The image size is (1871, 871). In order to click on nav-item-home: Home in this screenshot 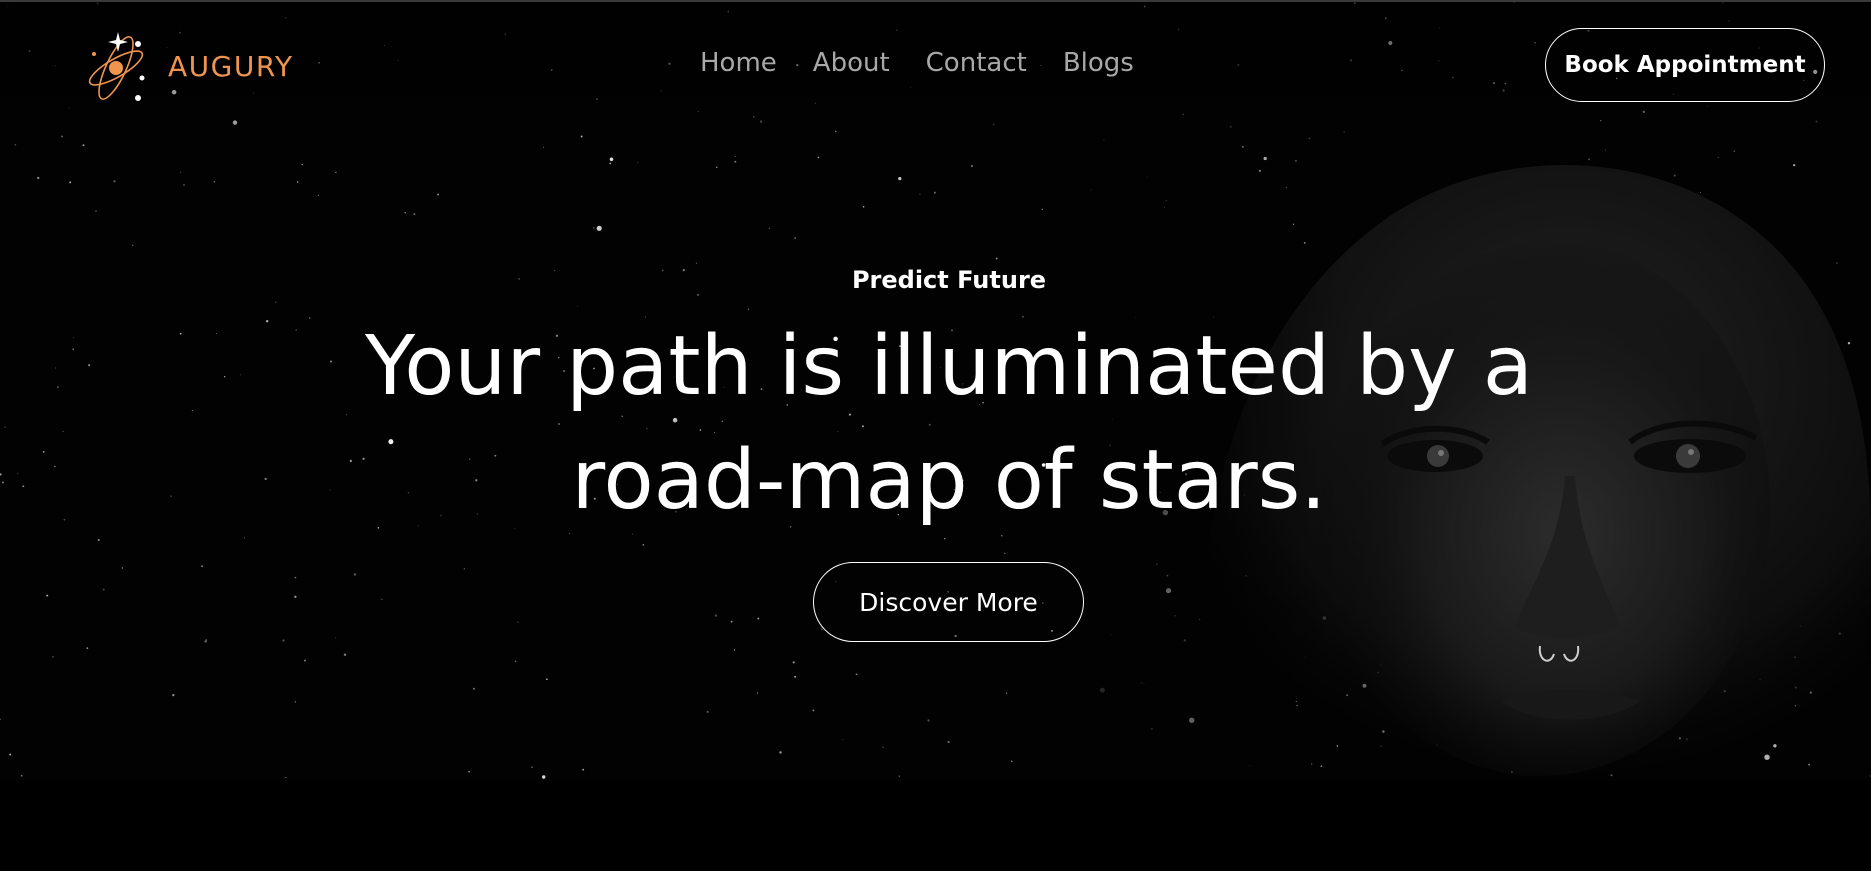, I will do `click(738, 63)`.